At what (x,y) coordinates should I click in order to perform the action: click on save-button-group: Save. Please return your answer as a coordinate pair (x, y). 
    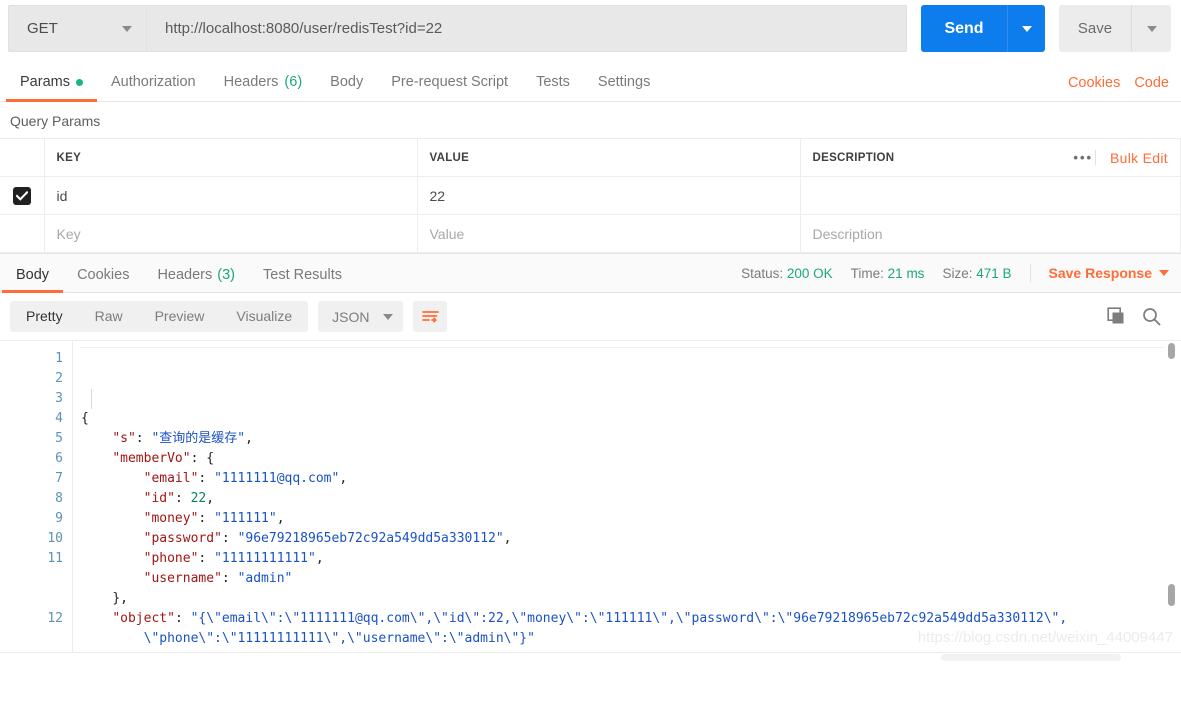
    Looking at the image, I should click on (1115, 28).